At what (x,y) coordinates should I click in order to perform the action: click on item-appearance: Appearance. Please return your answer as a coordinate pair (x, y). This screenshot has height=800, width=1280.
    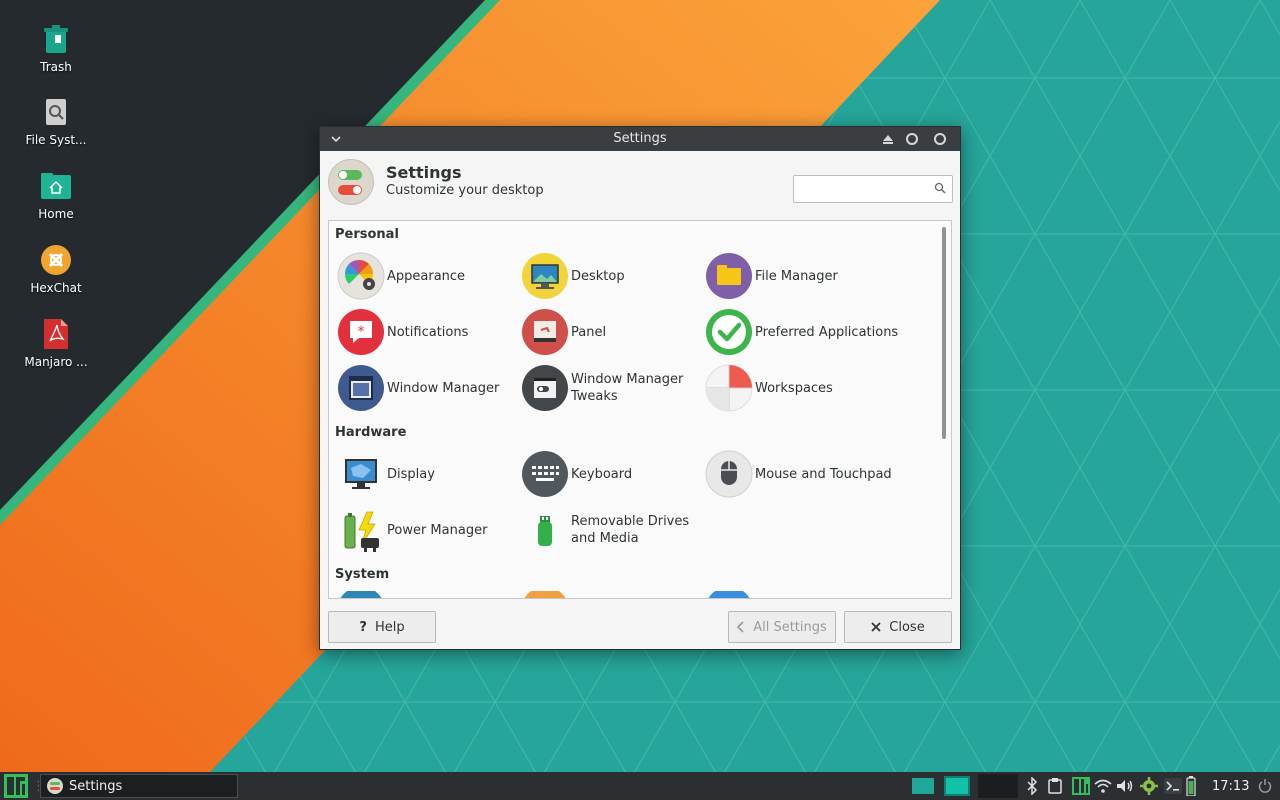
    Looking at the image, I should click on (401, 276).